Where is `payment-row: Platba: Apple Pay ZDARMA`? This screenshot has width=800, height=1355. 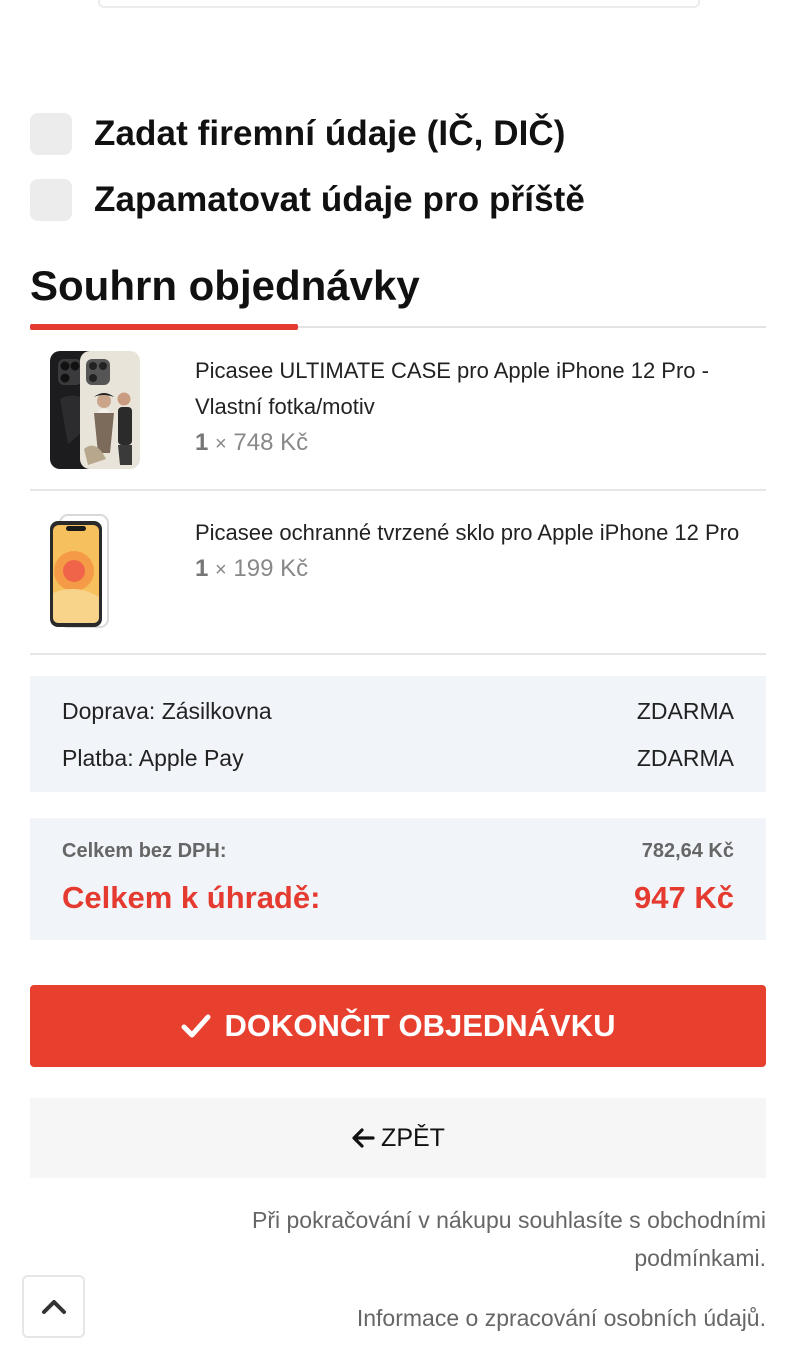
payment-row: Platba: Apple Pay ZDARMA is located at coordinates (398, 758).